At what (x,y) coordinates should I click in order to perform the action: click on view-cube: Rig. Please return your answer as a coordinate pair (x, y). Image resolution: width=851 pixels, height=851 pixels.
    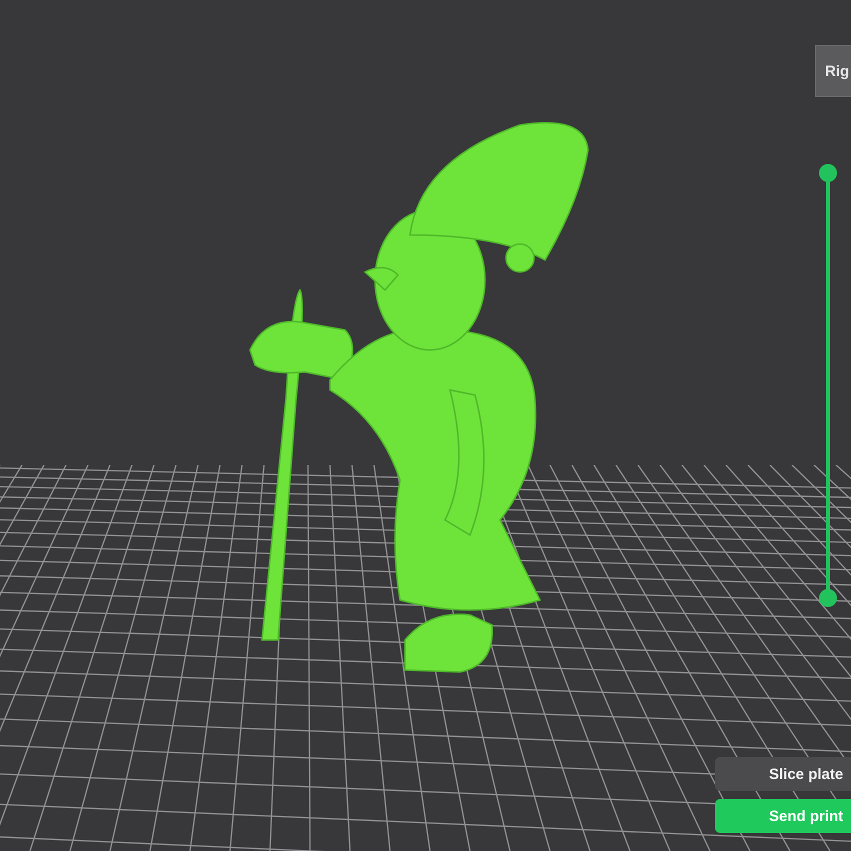
    Looking at the image, I should click on (833, 71).